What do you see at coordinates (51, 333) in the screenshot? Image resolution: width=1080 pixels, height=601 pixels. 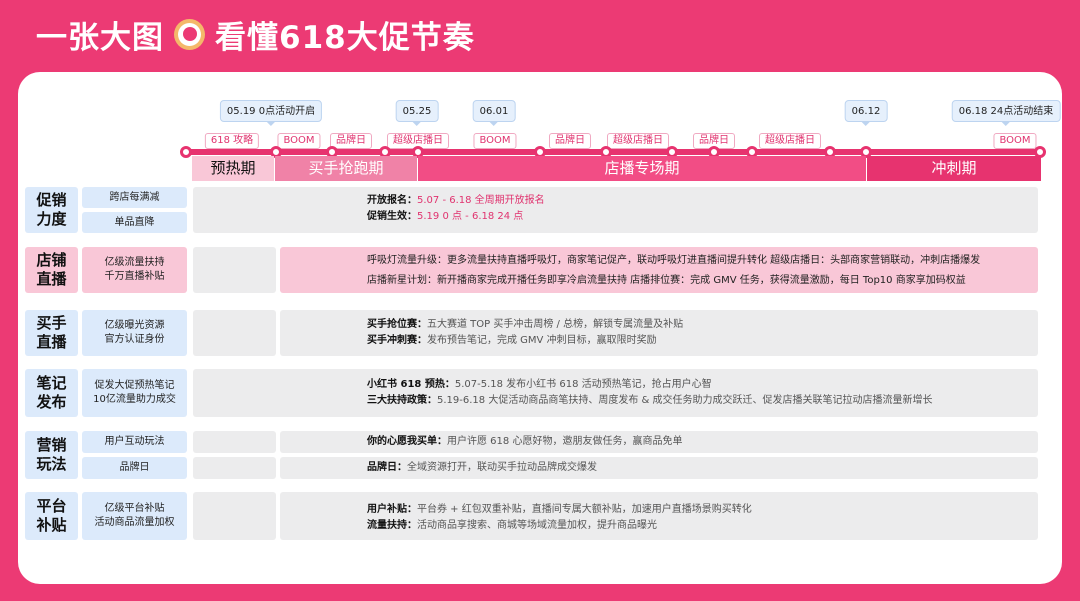 I see `row-label-buyer-live: 买手 直播` at bounding box center [51, 333].